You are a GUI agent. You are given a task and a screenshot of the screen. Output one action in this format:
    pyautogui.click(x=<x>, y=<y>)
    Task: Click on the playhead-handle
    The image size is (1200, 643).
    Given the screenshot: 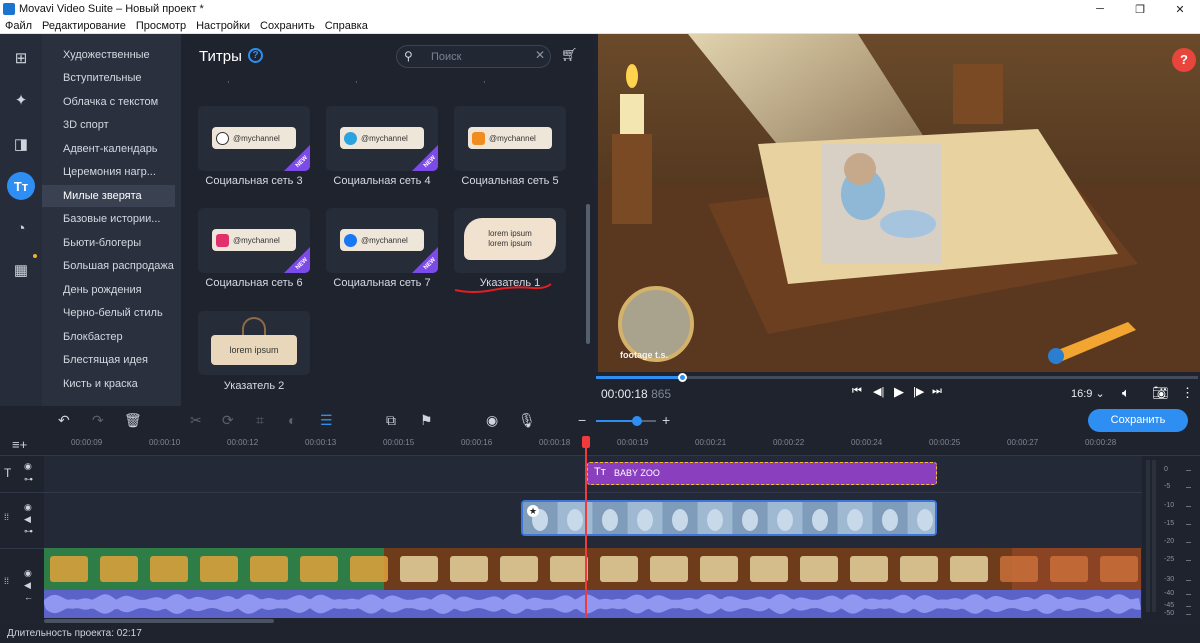 What is the action you would take?
    pyautogui.click(x=586, y=442)
    